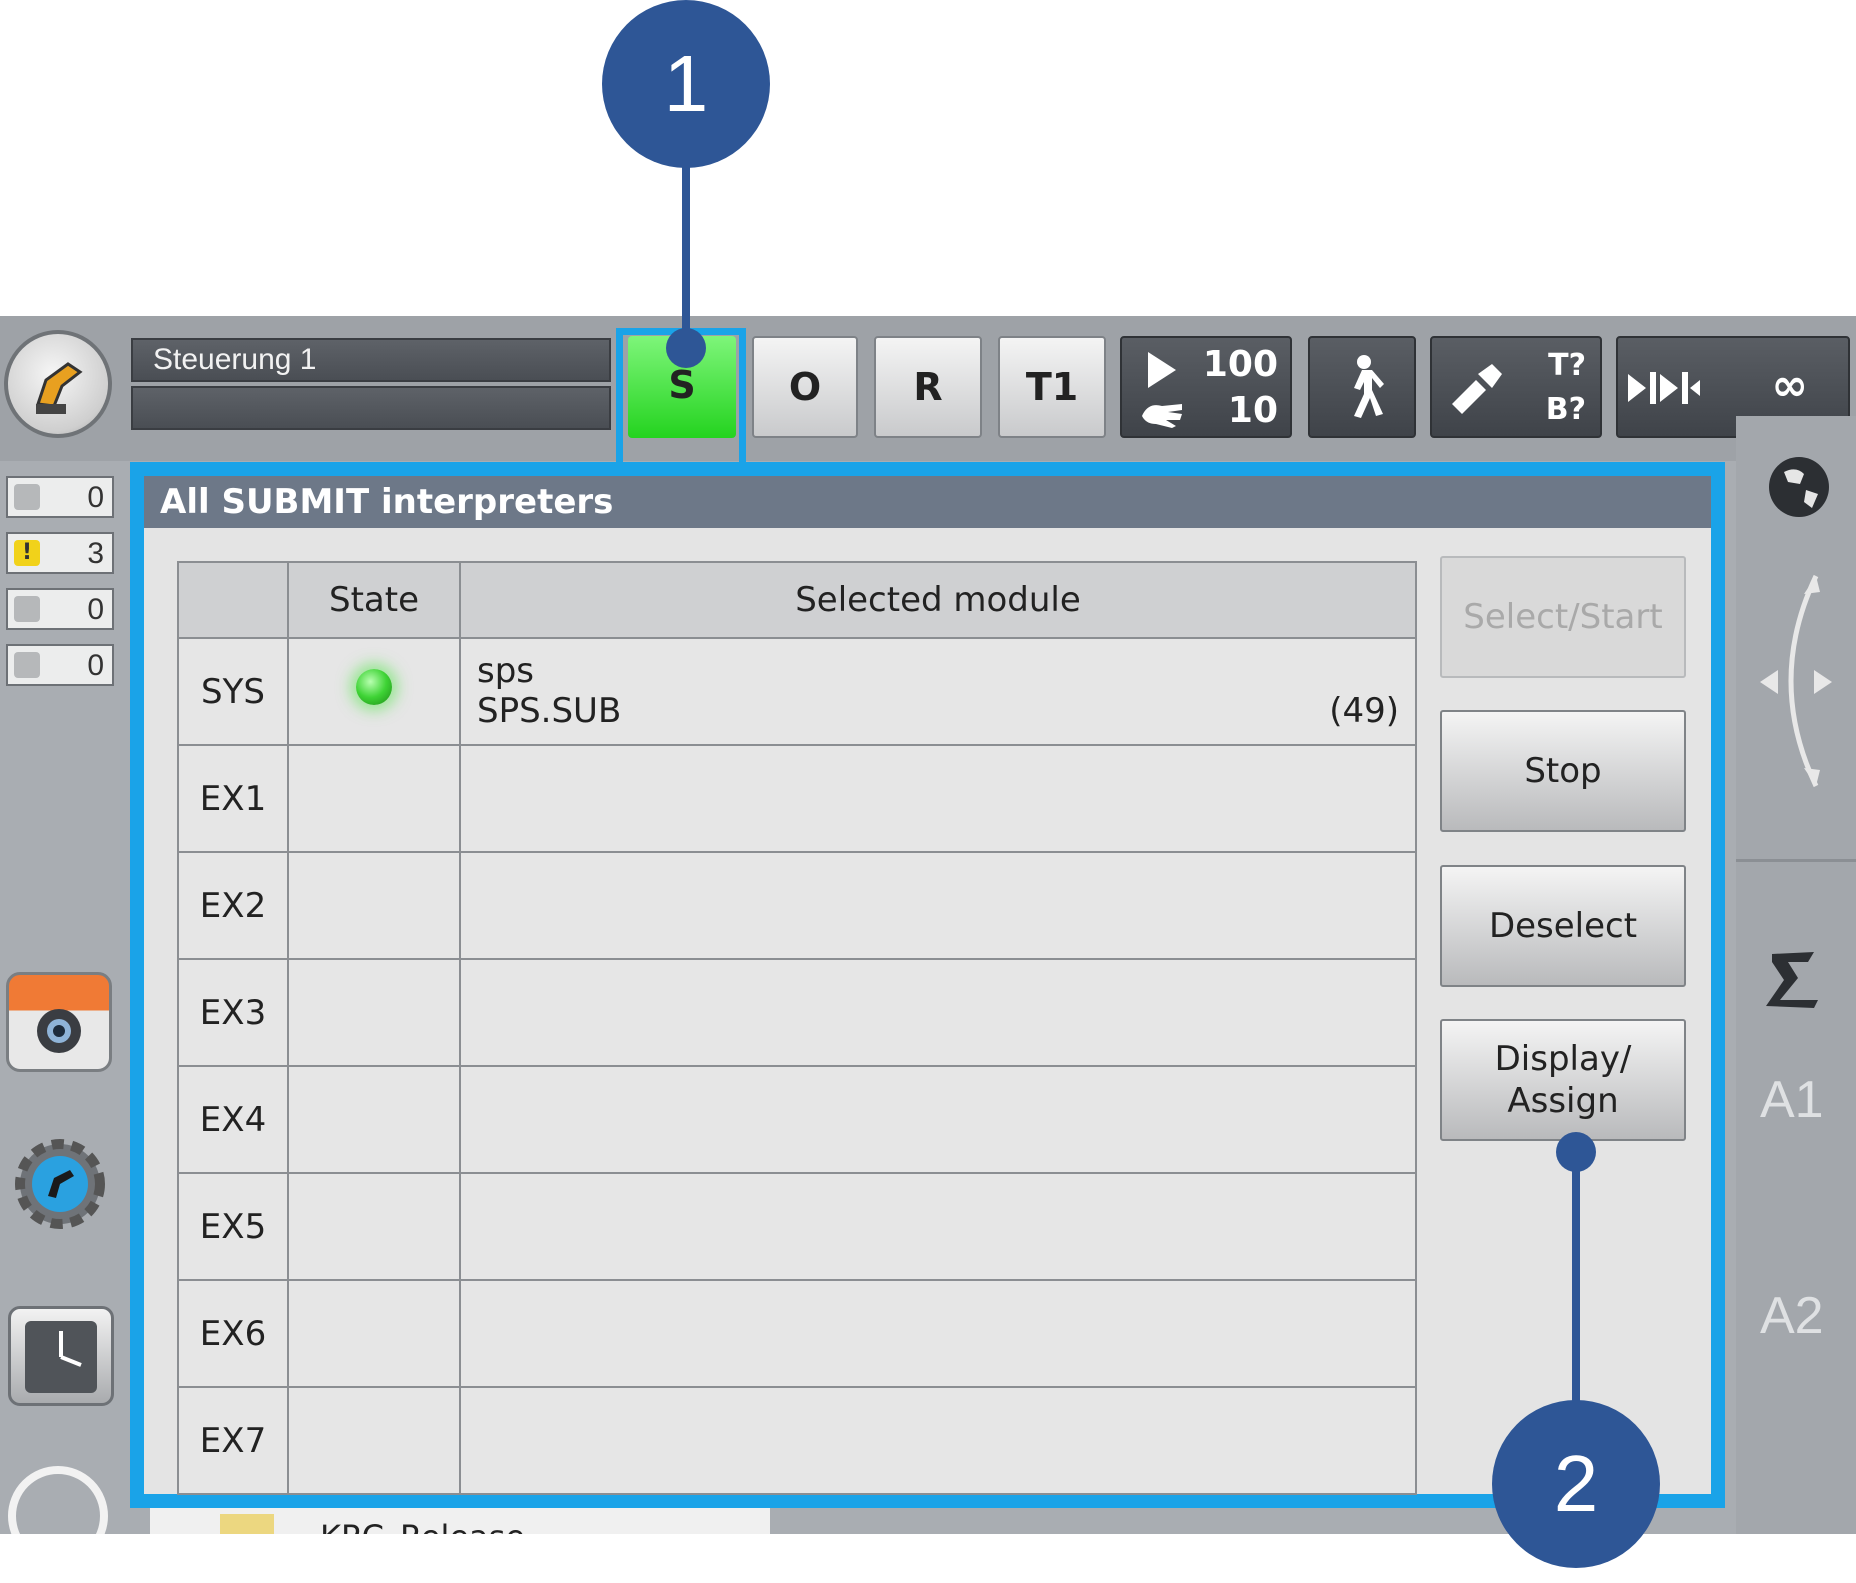 Image resolution: width=1856 pixels, height=1583 pixels. Describe the element at coordinates (1567, 365) in the screenshot. I see `tool-status: T?` at that location.